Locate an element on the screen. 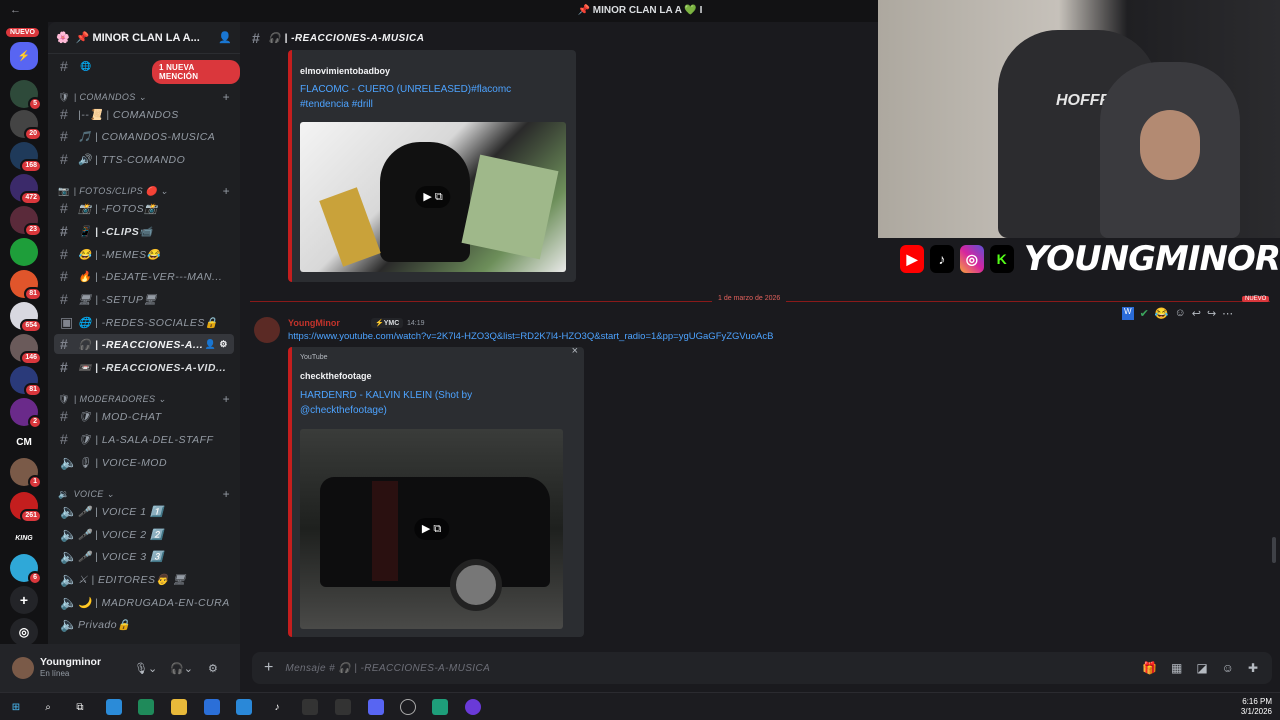 The width and height of the screenshot is (1280, 720). microphone-icon: 🎙⌄ is located at coordinates (145, 668).